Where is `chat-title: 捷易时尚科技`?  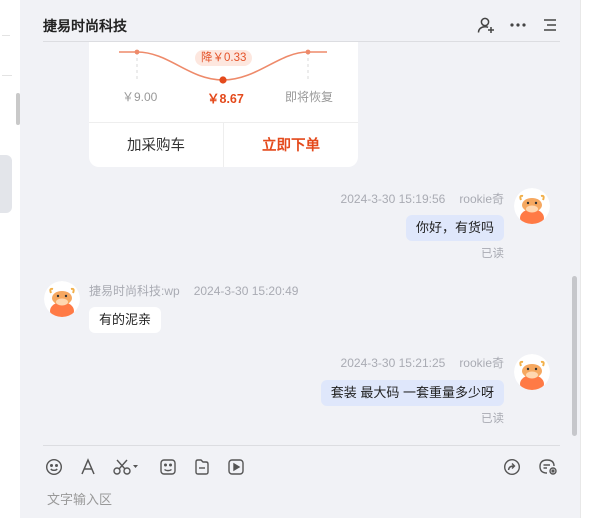 chat-title: 捷易时尚科技 is located at coordinates (85, 26).